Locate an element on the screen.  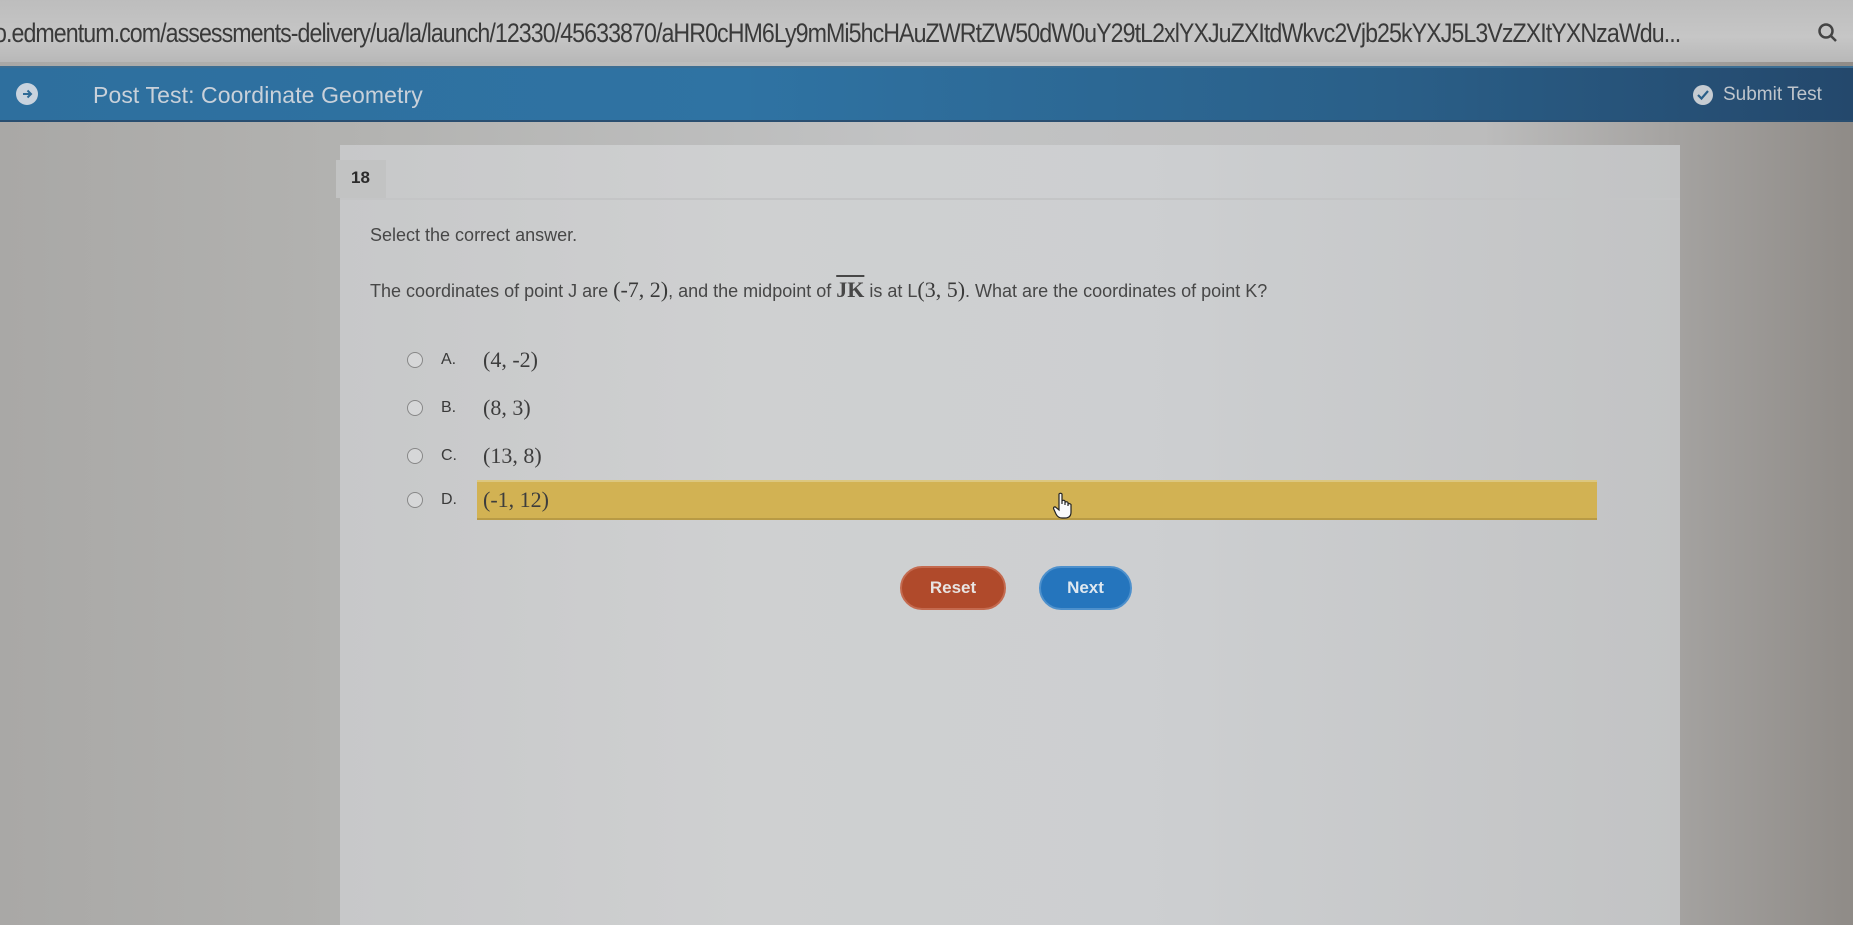
option-b: B. (8, 3) is located at coordinates (1000, 408).